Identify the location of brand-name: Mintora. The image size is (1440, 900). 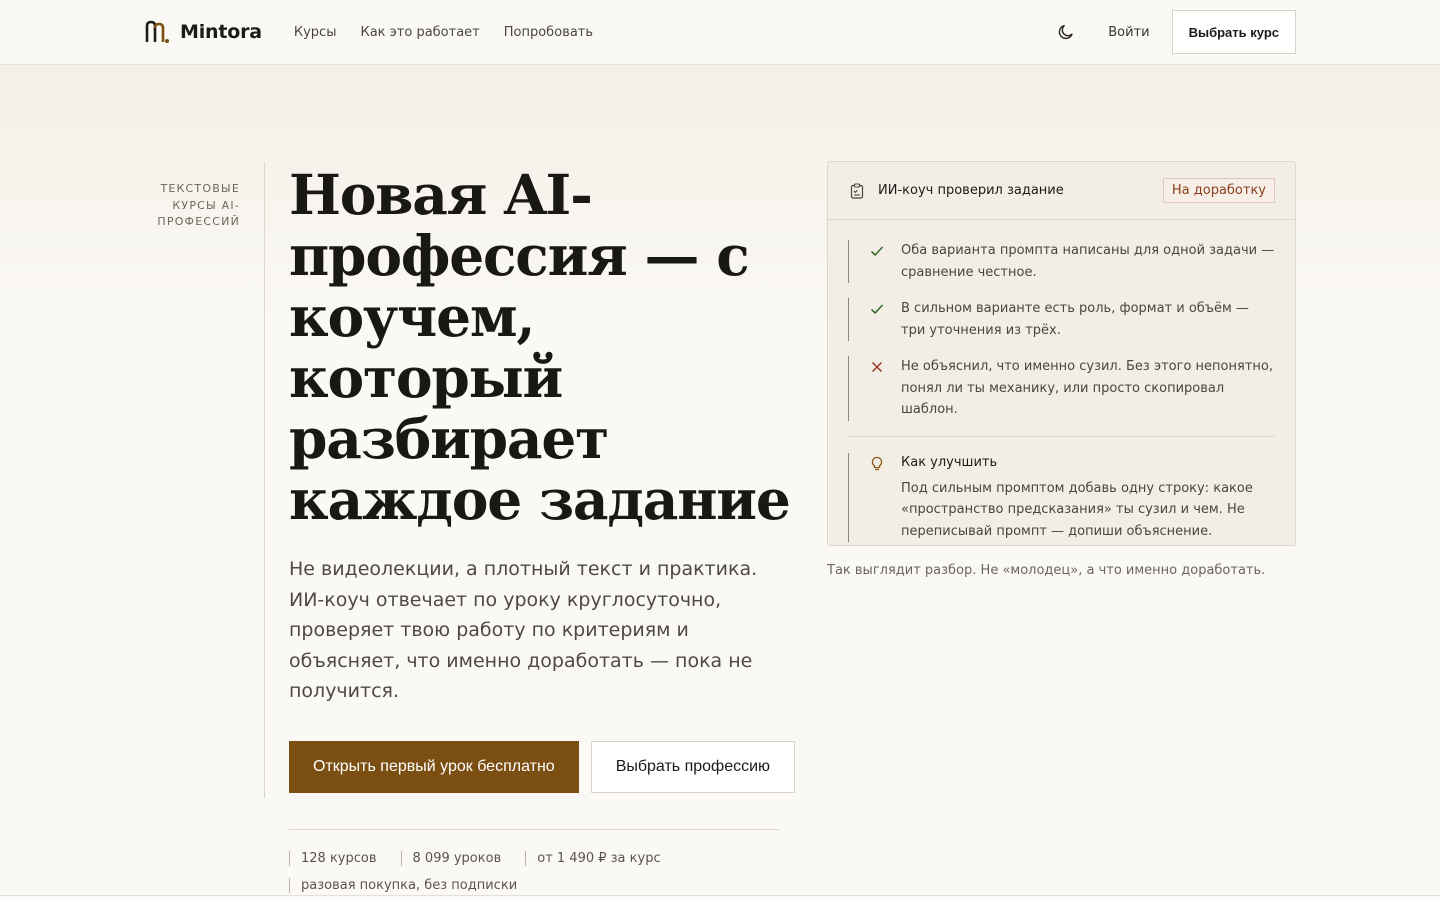
(221, 32).